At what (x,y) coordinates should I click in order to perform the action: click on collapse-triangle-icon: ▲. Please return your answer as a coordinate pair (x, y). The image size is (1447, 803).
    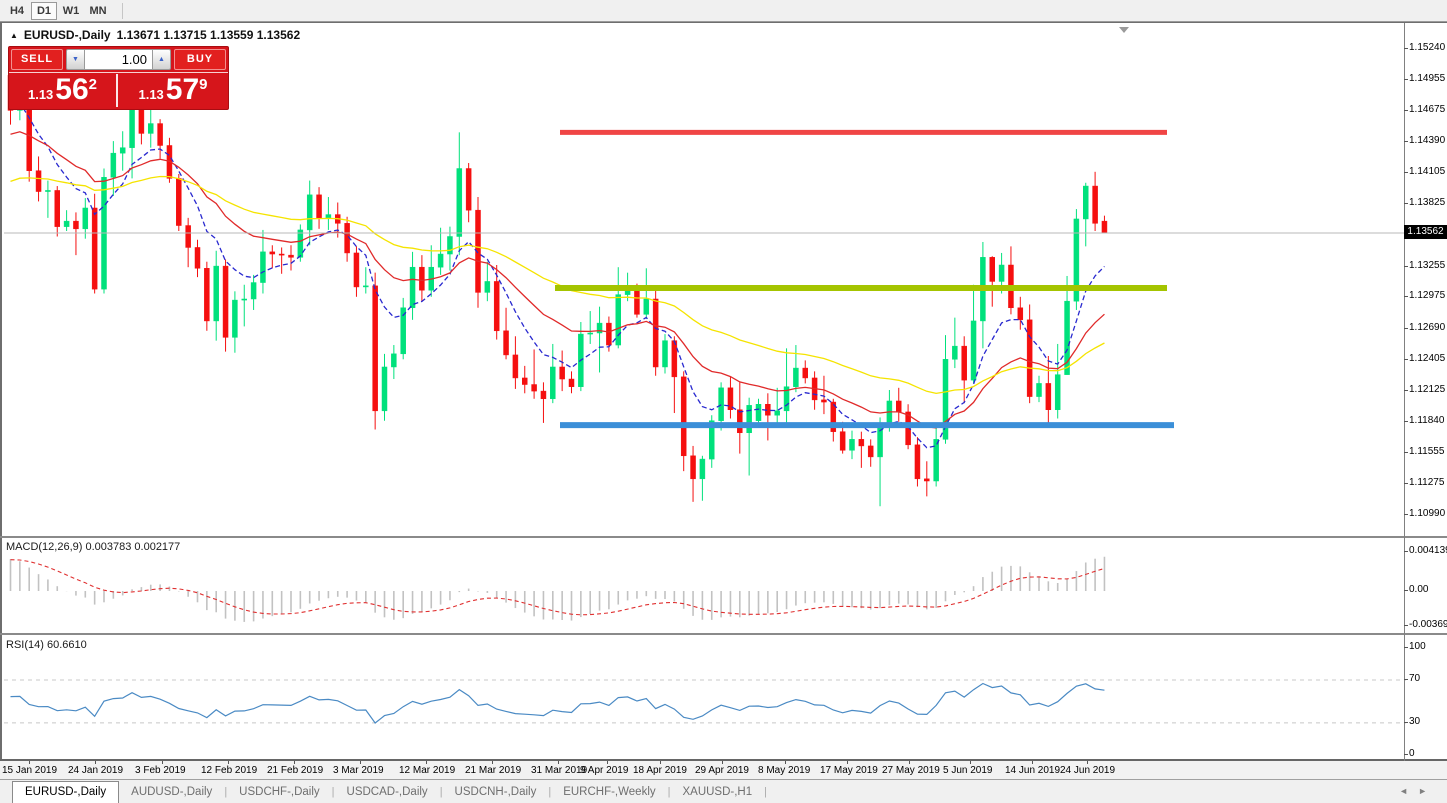
    Looking at the image, I should click on (14, 35).